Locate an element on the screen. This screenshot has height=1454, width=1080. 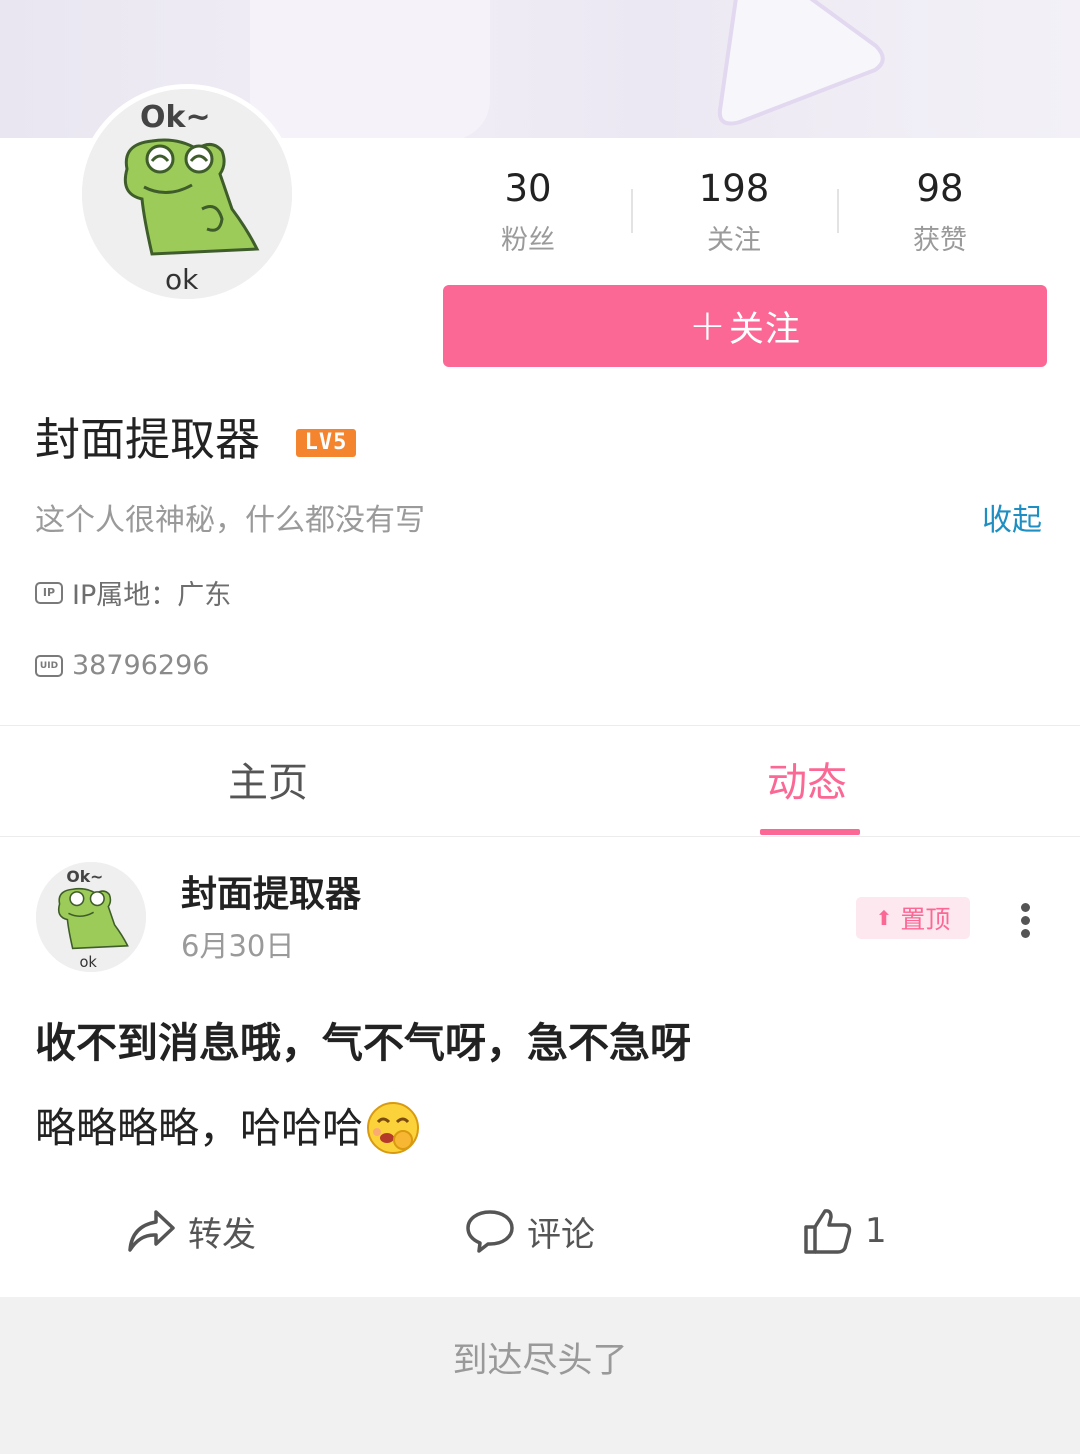
stat-fans: 30 粉丝 is located at coordinates (528, 215).